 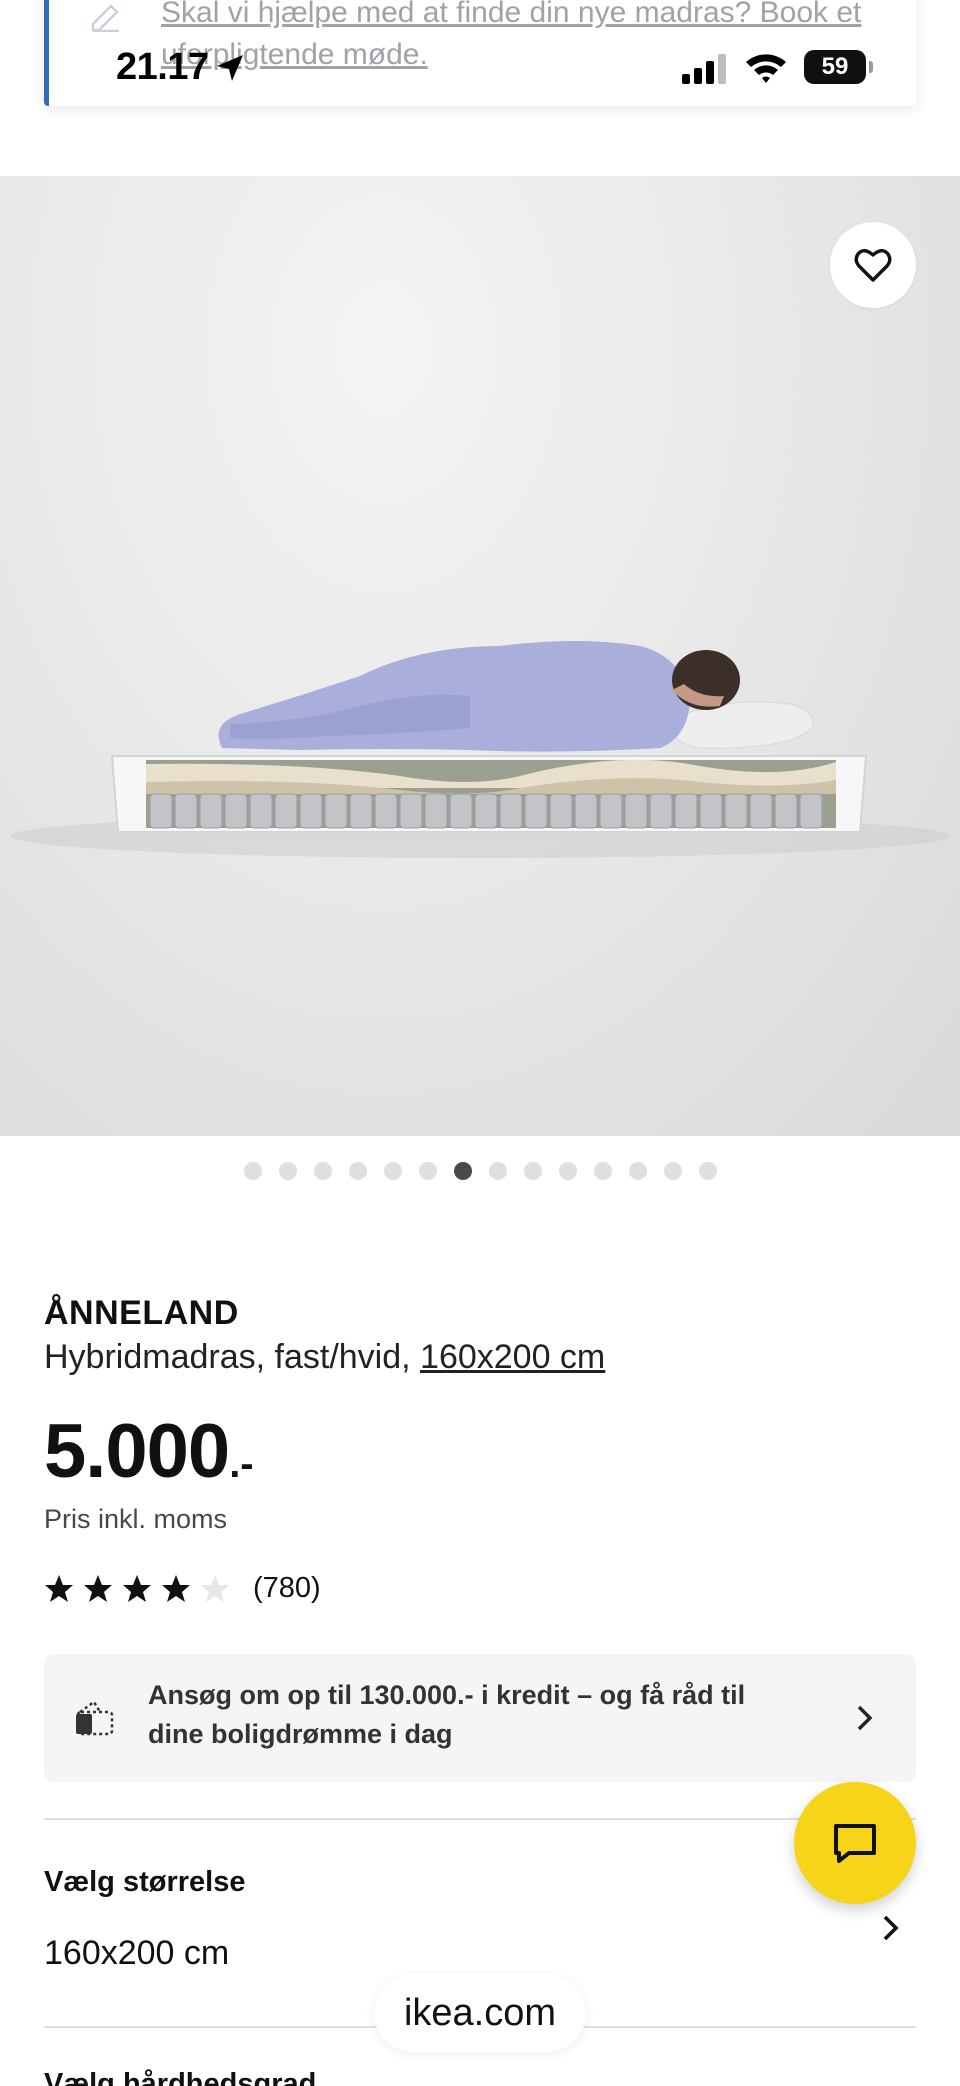 I want to click on price-suffix: .-, so click(x=241, y=1464).